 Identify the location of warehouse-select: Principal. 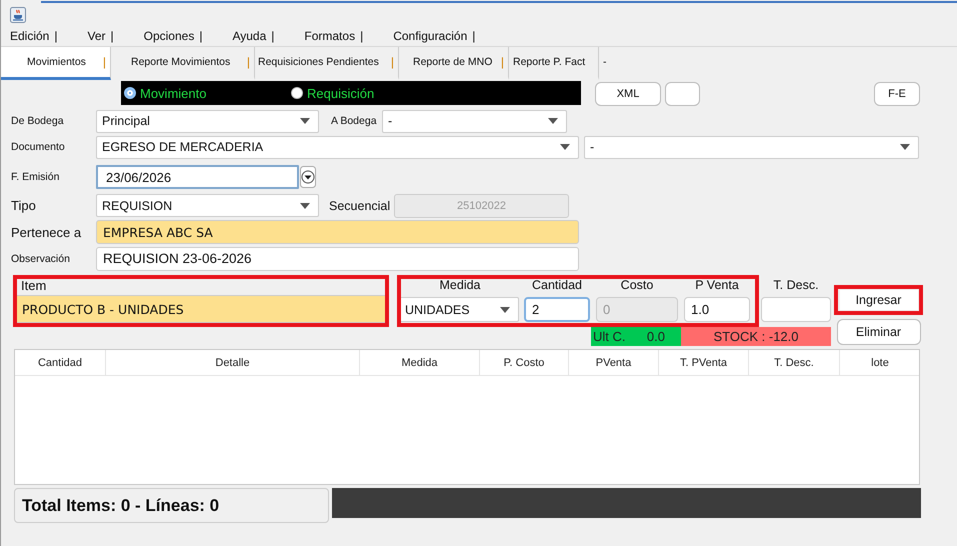
(207, 121).